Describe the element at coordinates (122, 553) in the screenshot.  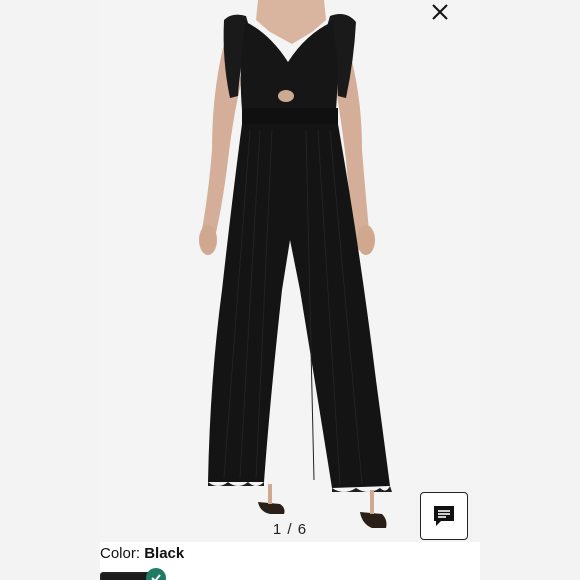
I see `color-label: Color:` at that location.